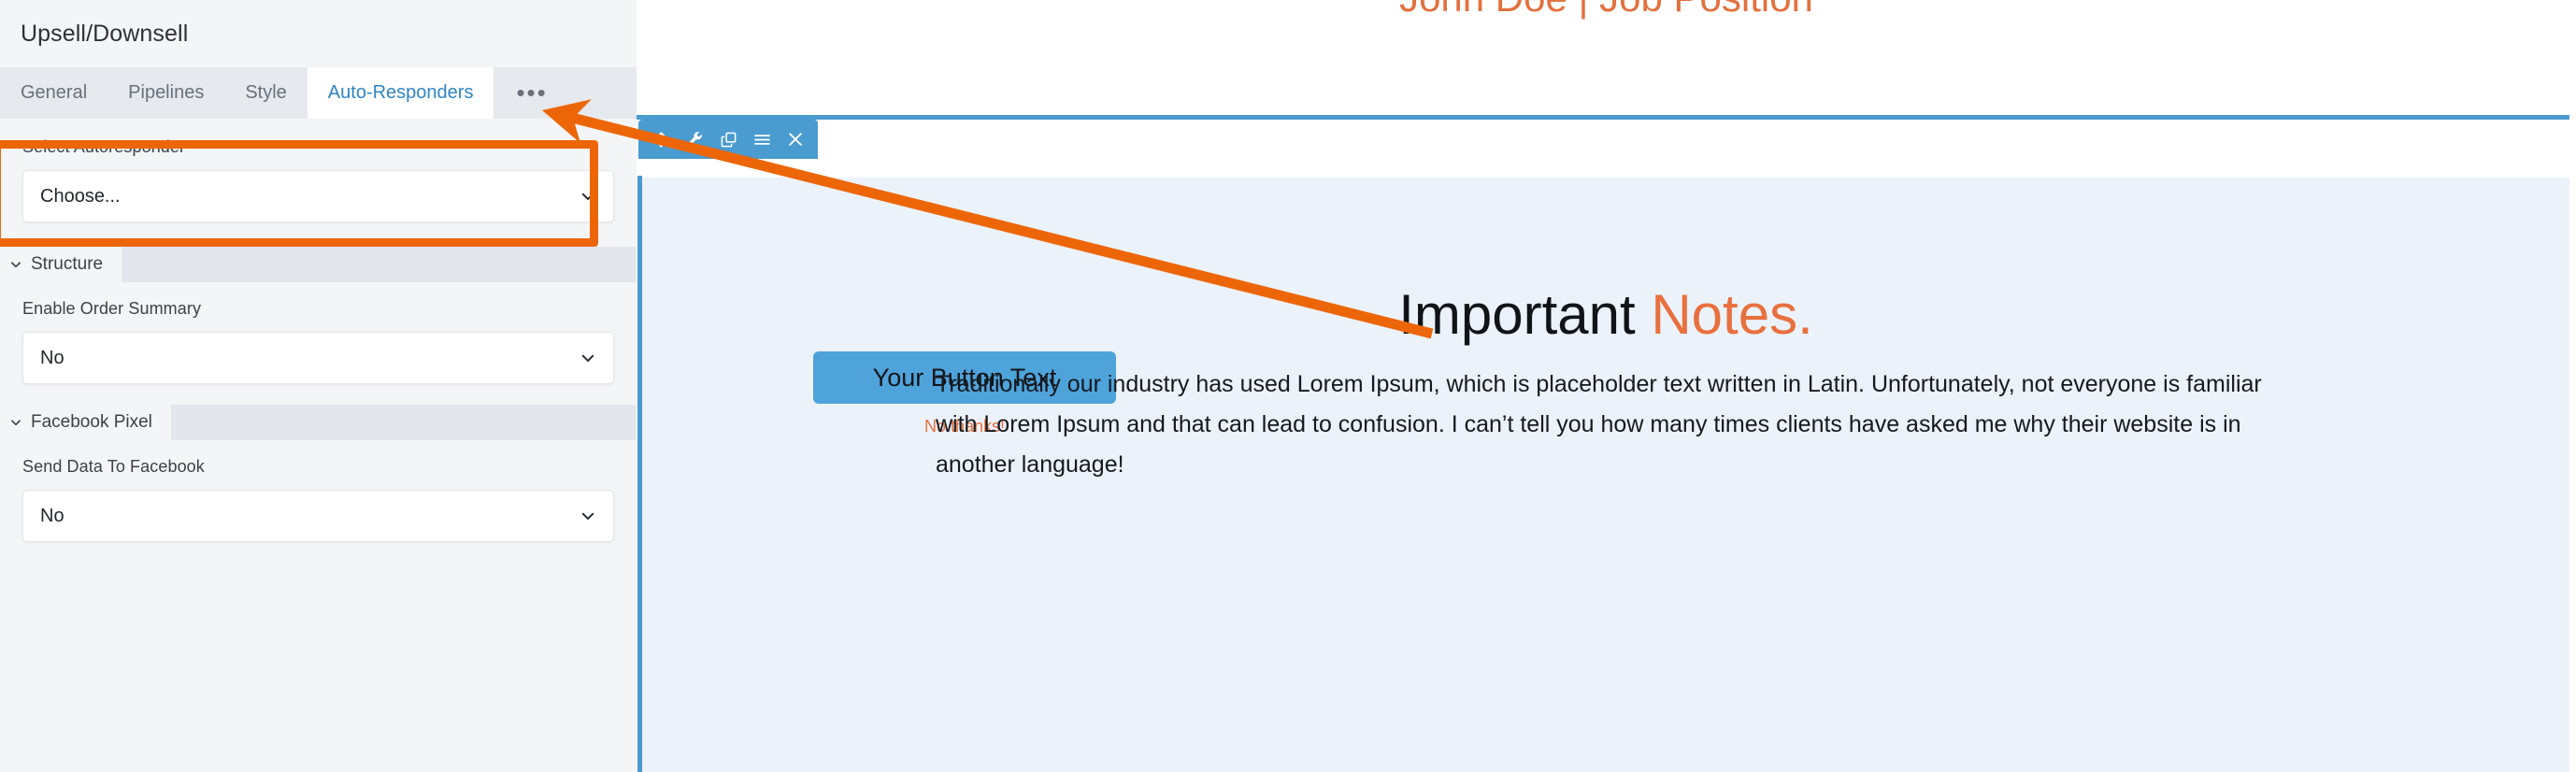 The width and height of the screenshot is (2576, 772). Describe the element at coordinates (54, 93) in the screenshot. I see `tab-general: General` at that location.